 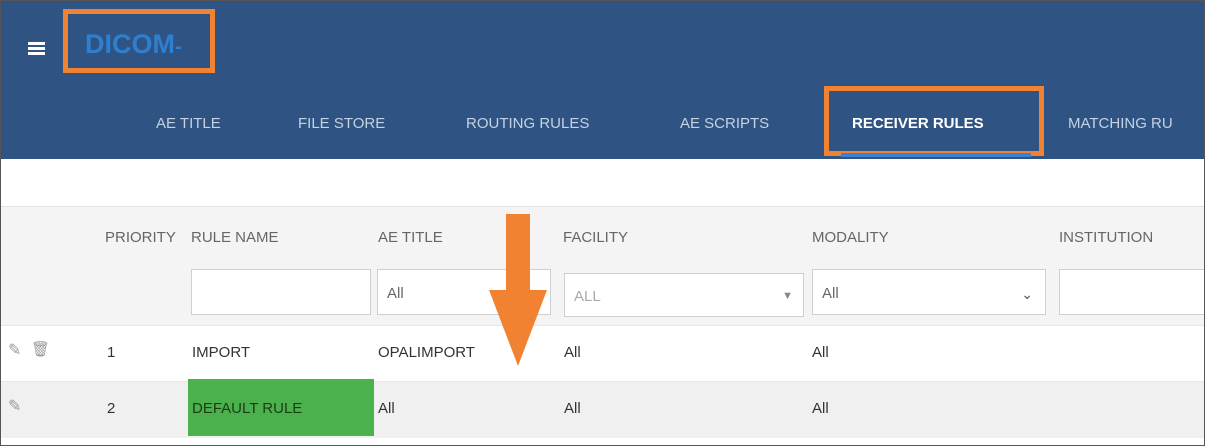 I want to click on brand-label: DICOM, so click(x=130, y=44).